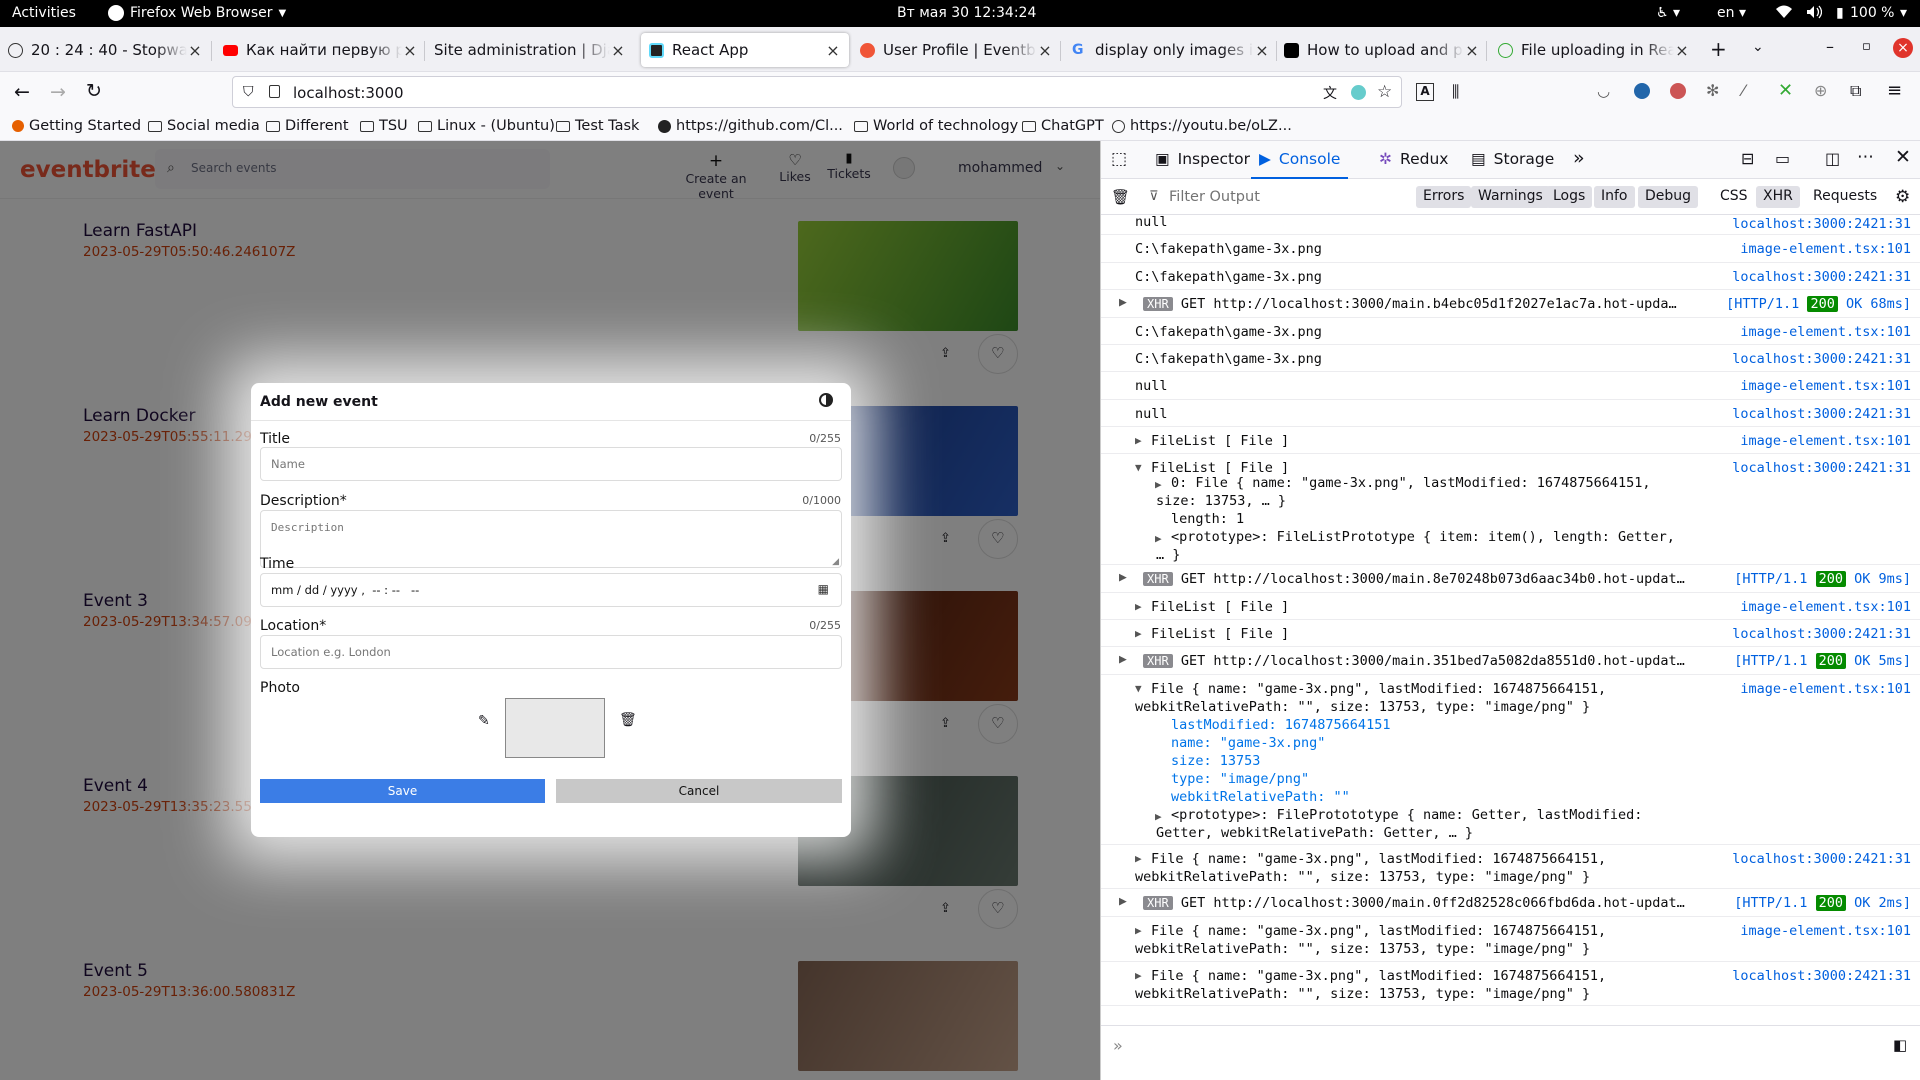  I want to click on tab-youtube: Как найти первую раб ×, so click(320, 50).